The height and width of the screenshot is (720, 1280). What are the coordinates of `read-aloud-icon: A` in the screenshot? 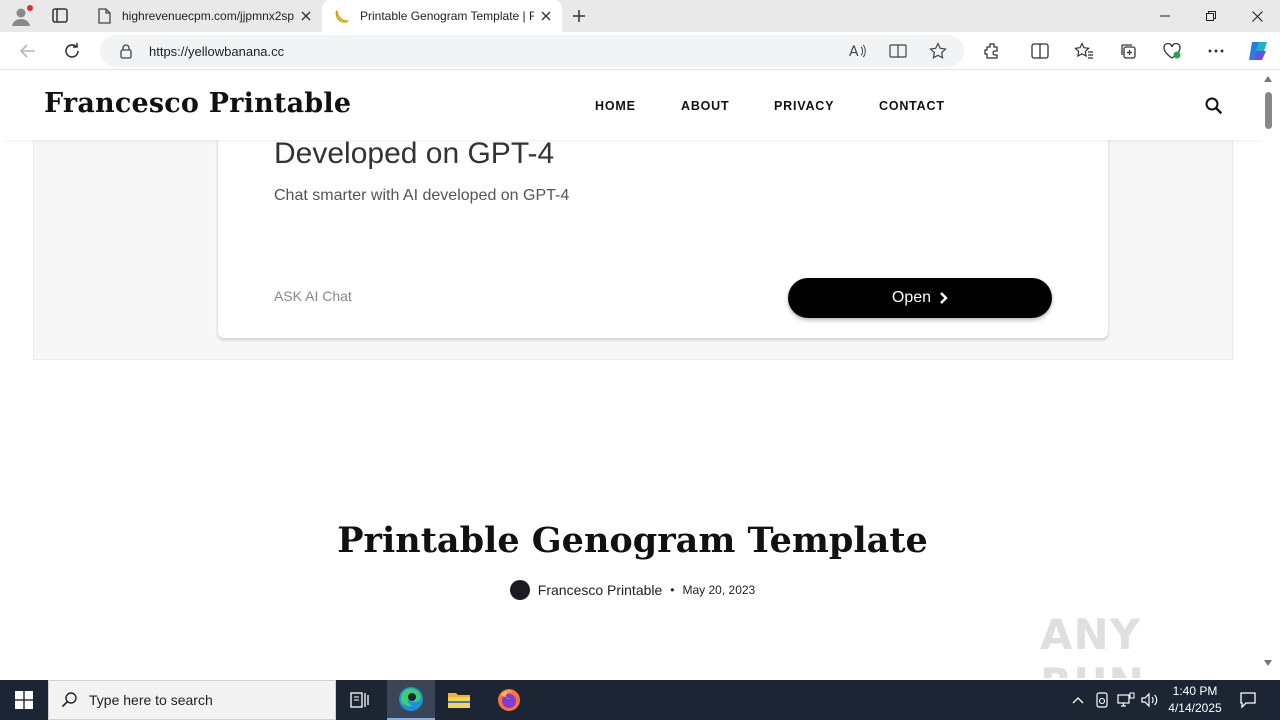 It's located at (858, 51).